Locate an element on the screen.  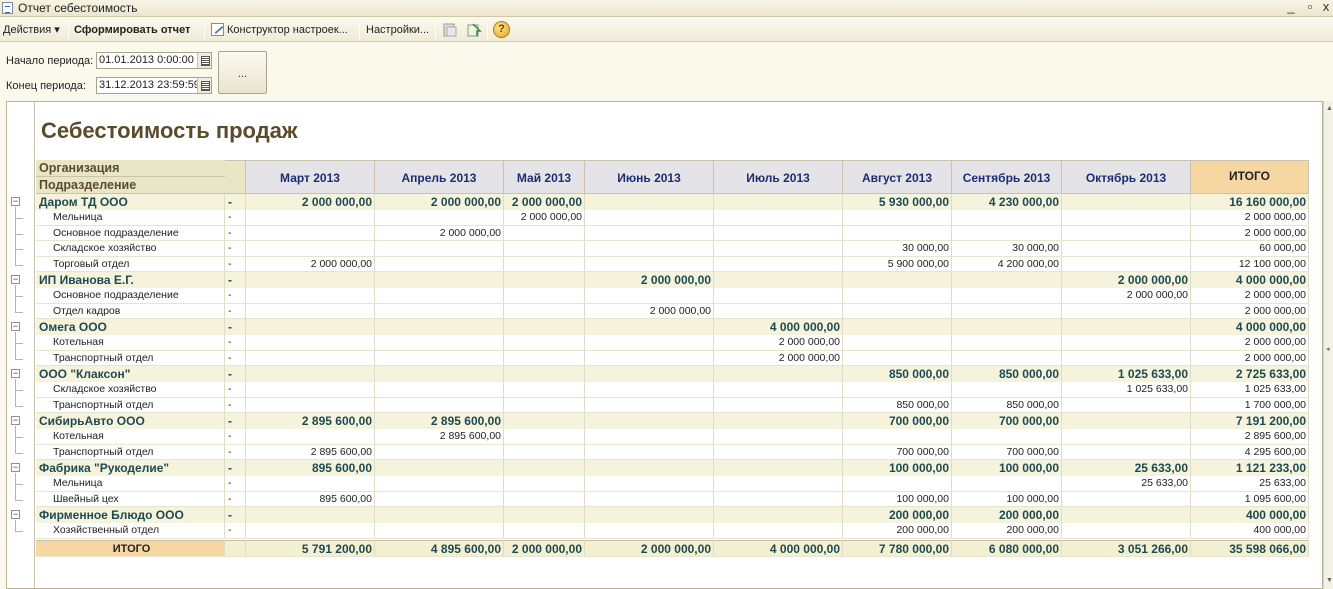
value-cell: 700 000,00 is located at coordinates (1007, 421).